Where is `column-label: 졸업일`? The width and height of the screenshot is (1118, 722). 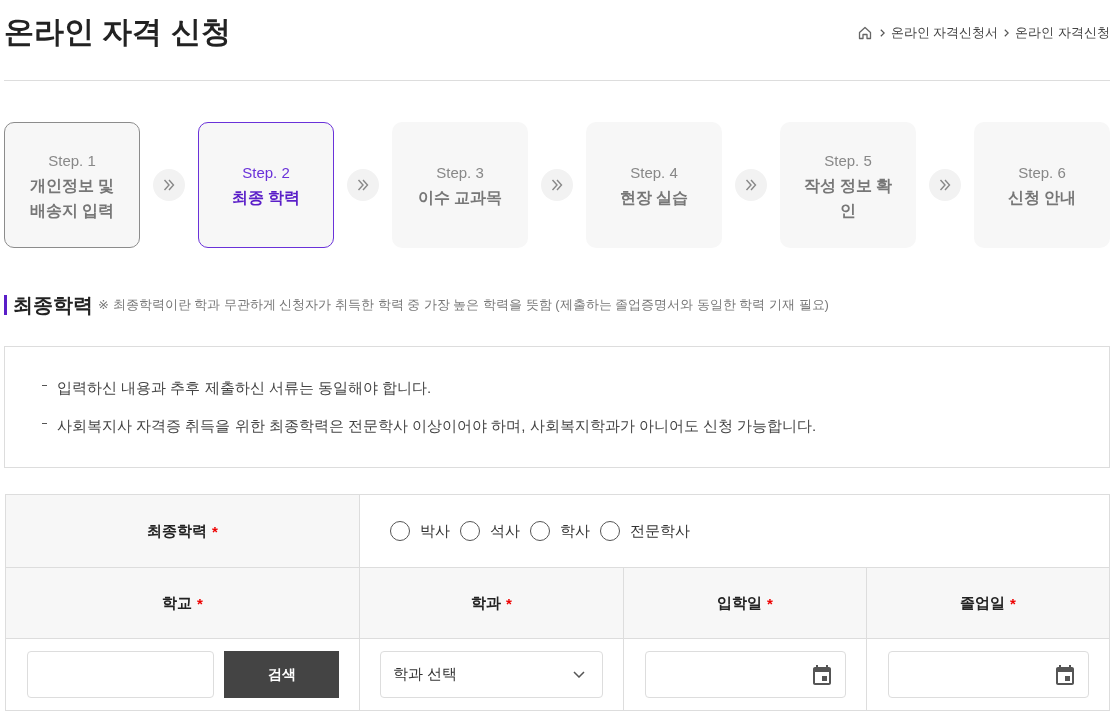
column-label: 졸업일 is located at coordinates (983, 603).